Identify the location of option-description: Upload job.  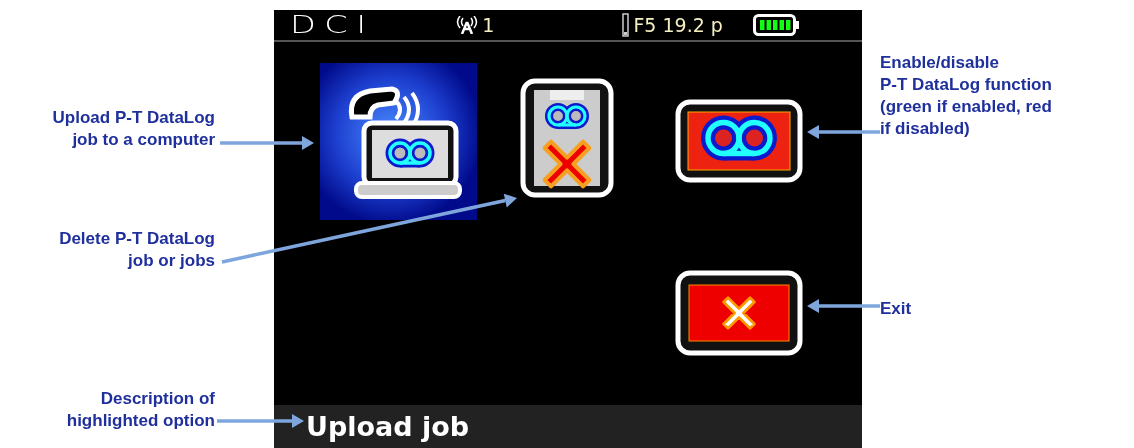
(388, 426).